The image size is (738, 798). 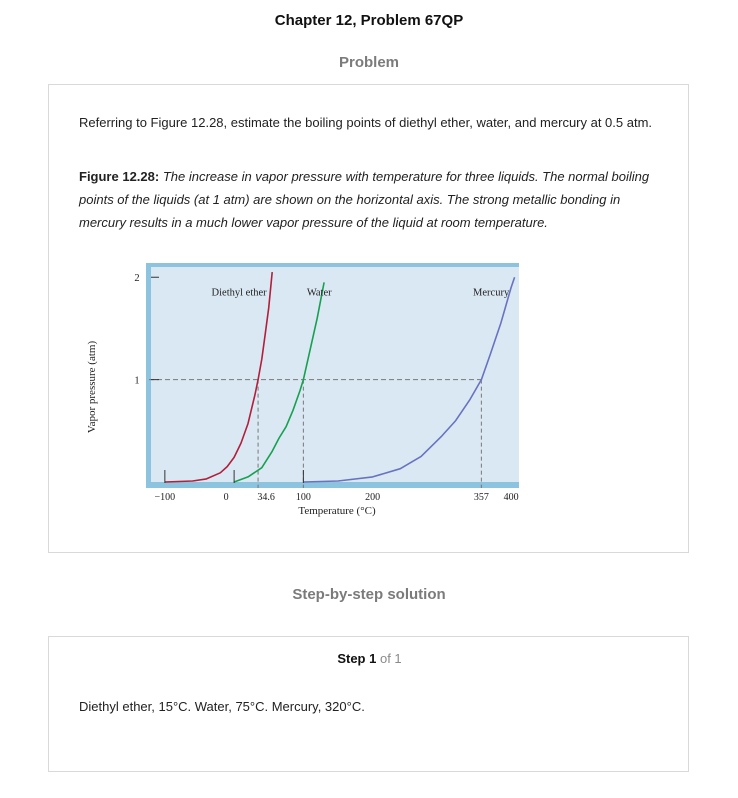 I want to click on figure-caption-label: Figure 12.28:, so click(x=119, y=176).